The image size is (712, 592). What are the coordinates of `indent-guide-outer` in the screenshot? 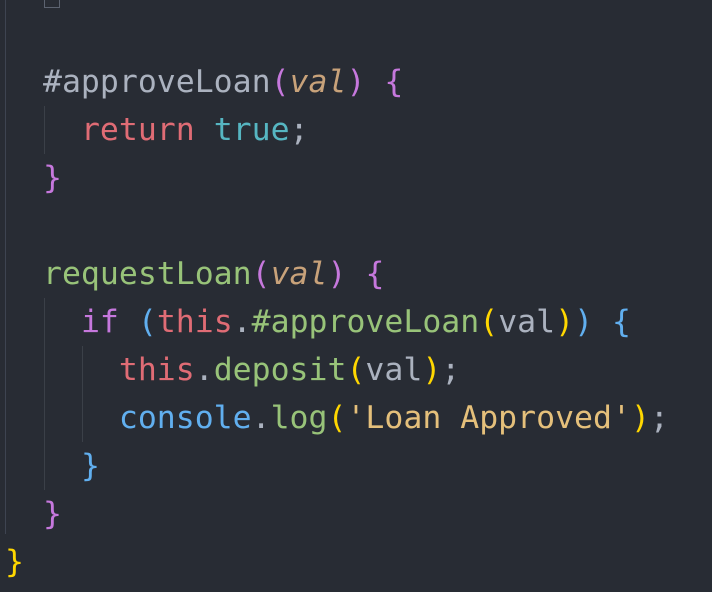 It's located at (5, 267).